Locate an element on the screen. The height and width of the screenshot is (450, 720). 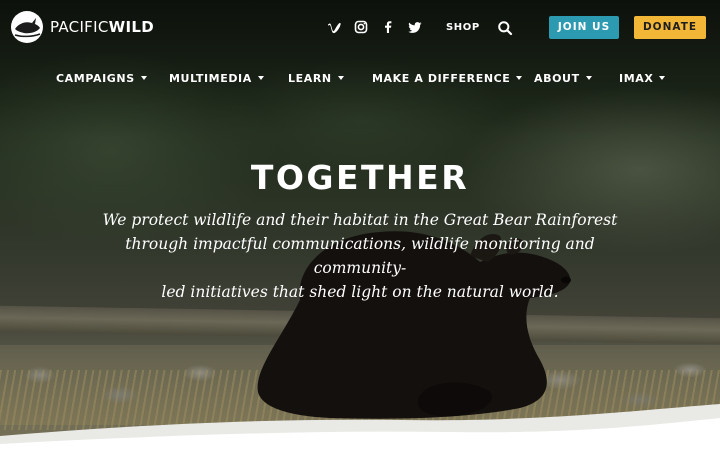
donate-button: DONATE is located at coordinates (670, 27).